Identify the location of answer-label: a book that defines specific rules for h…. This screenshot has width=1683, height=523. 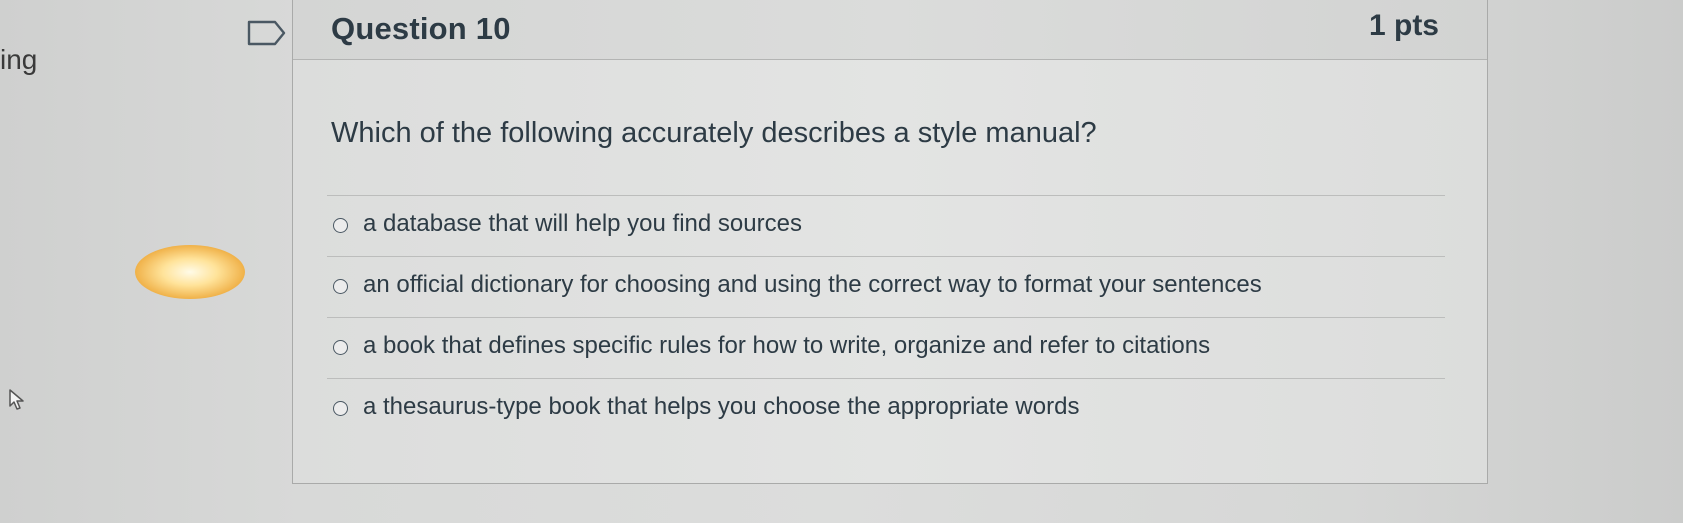
(786, 346).